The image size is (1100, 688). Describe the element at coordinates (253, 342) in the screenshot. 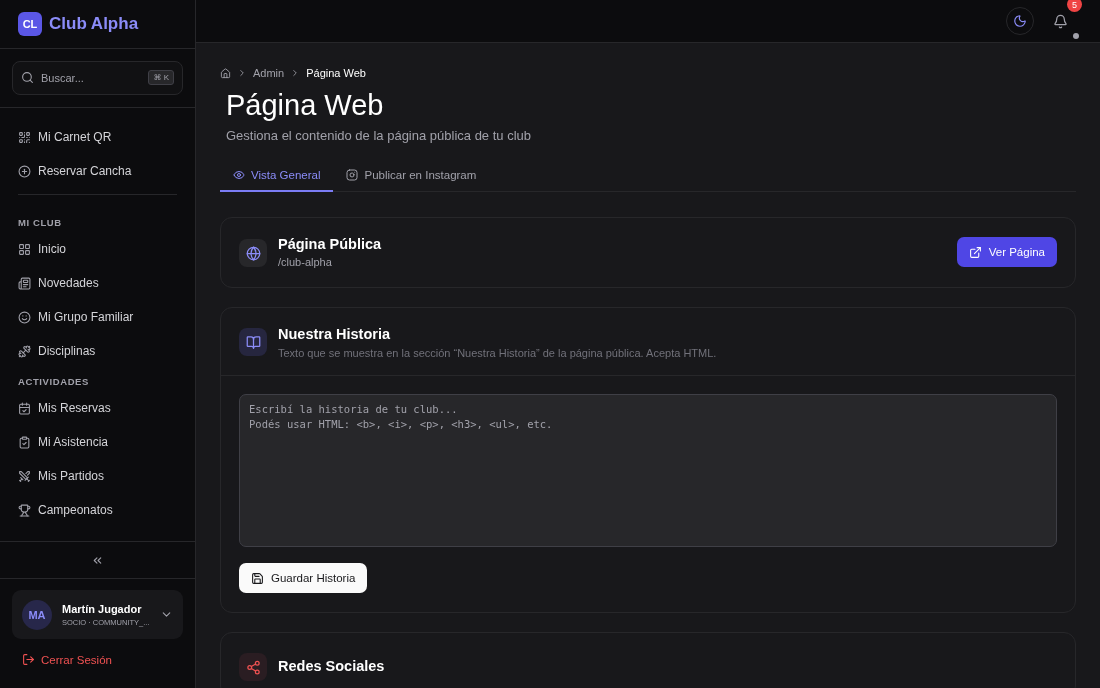

I see `book-icon` at that location.